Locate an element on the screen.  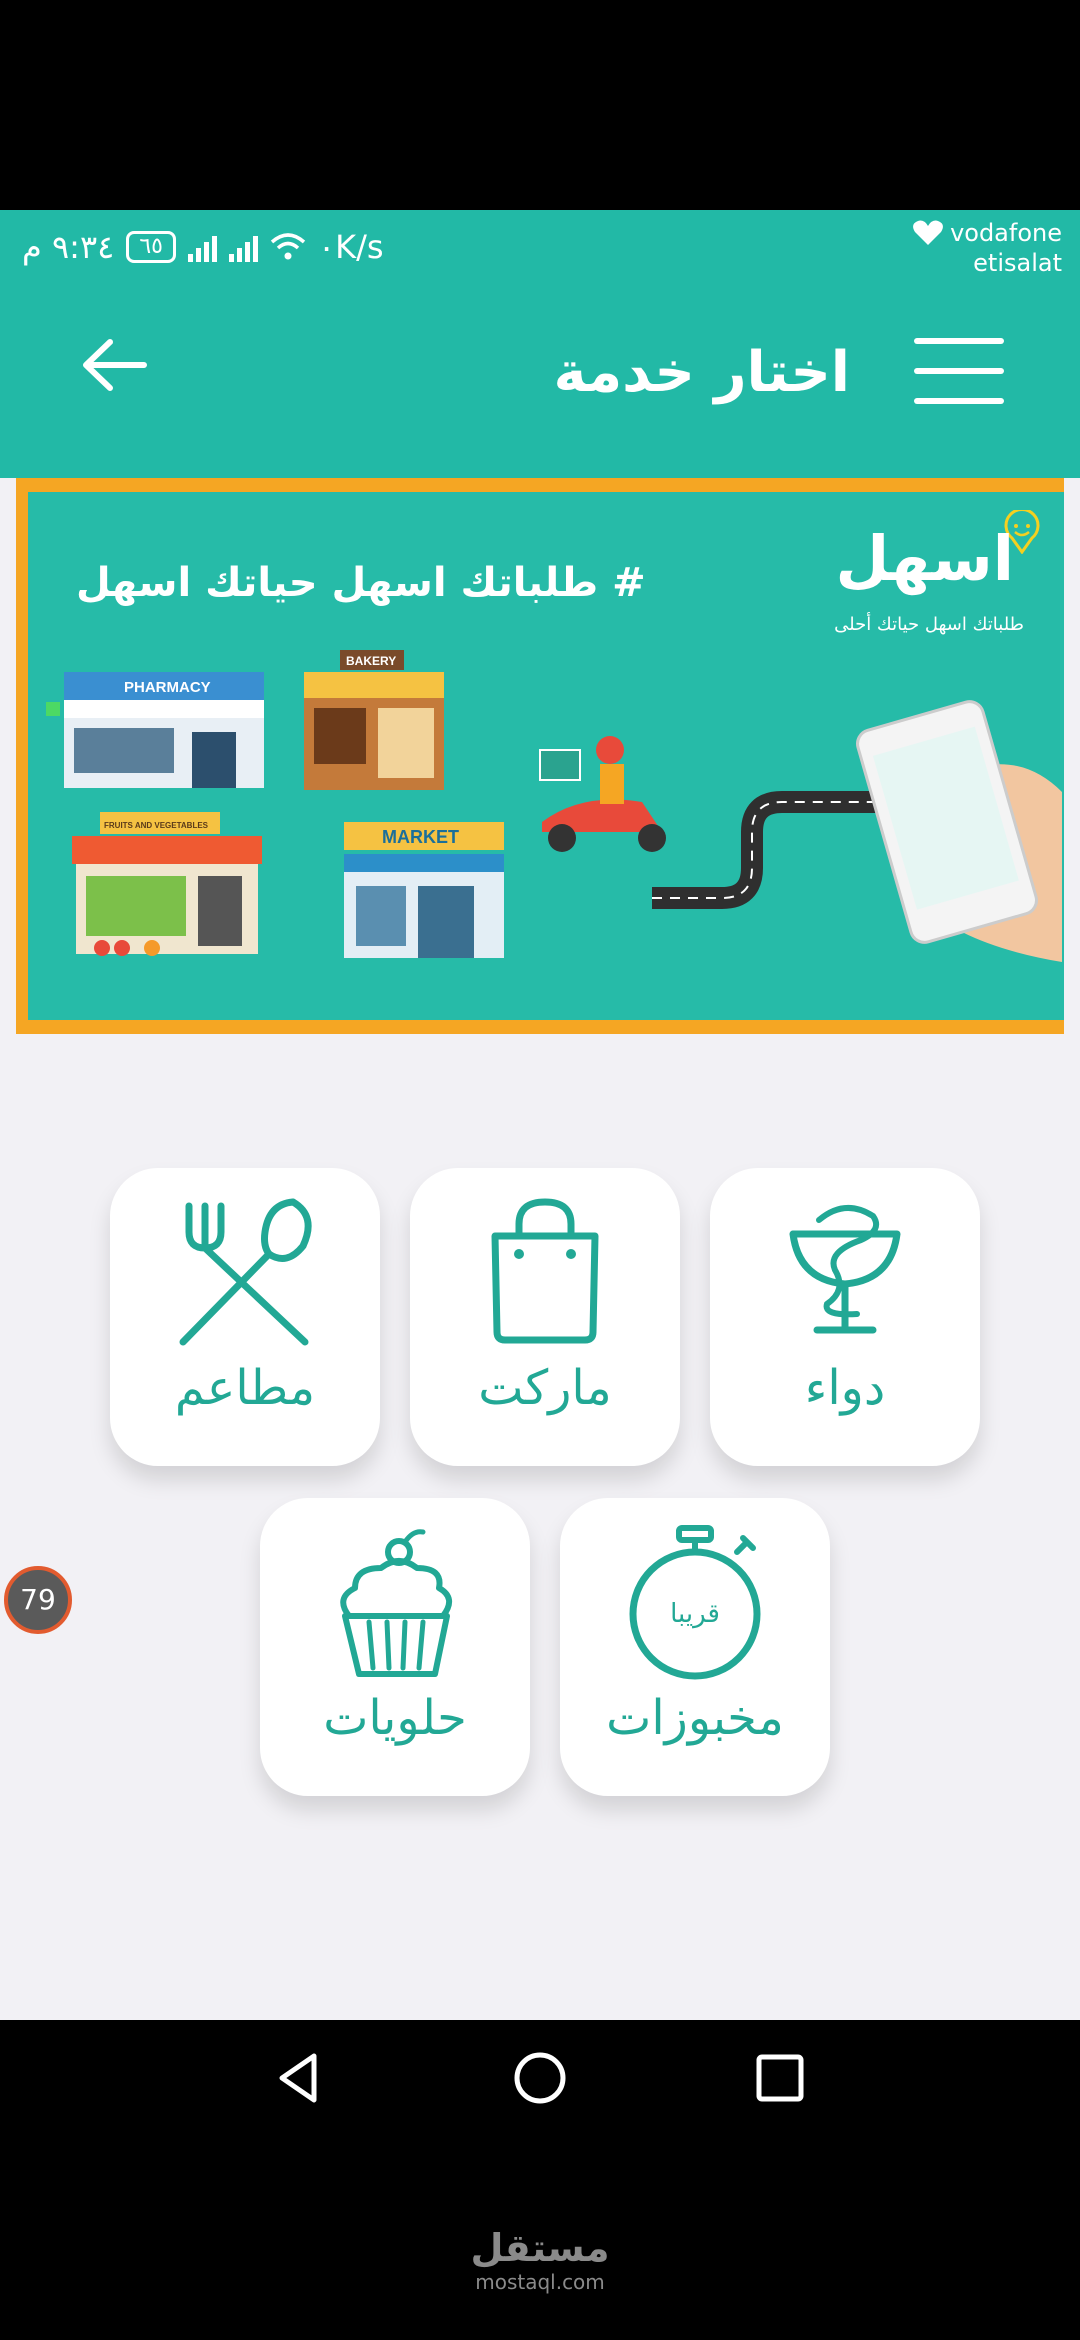
heart-icon is located at coordinates (928, 232).